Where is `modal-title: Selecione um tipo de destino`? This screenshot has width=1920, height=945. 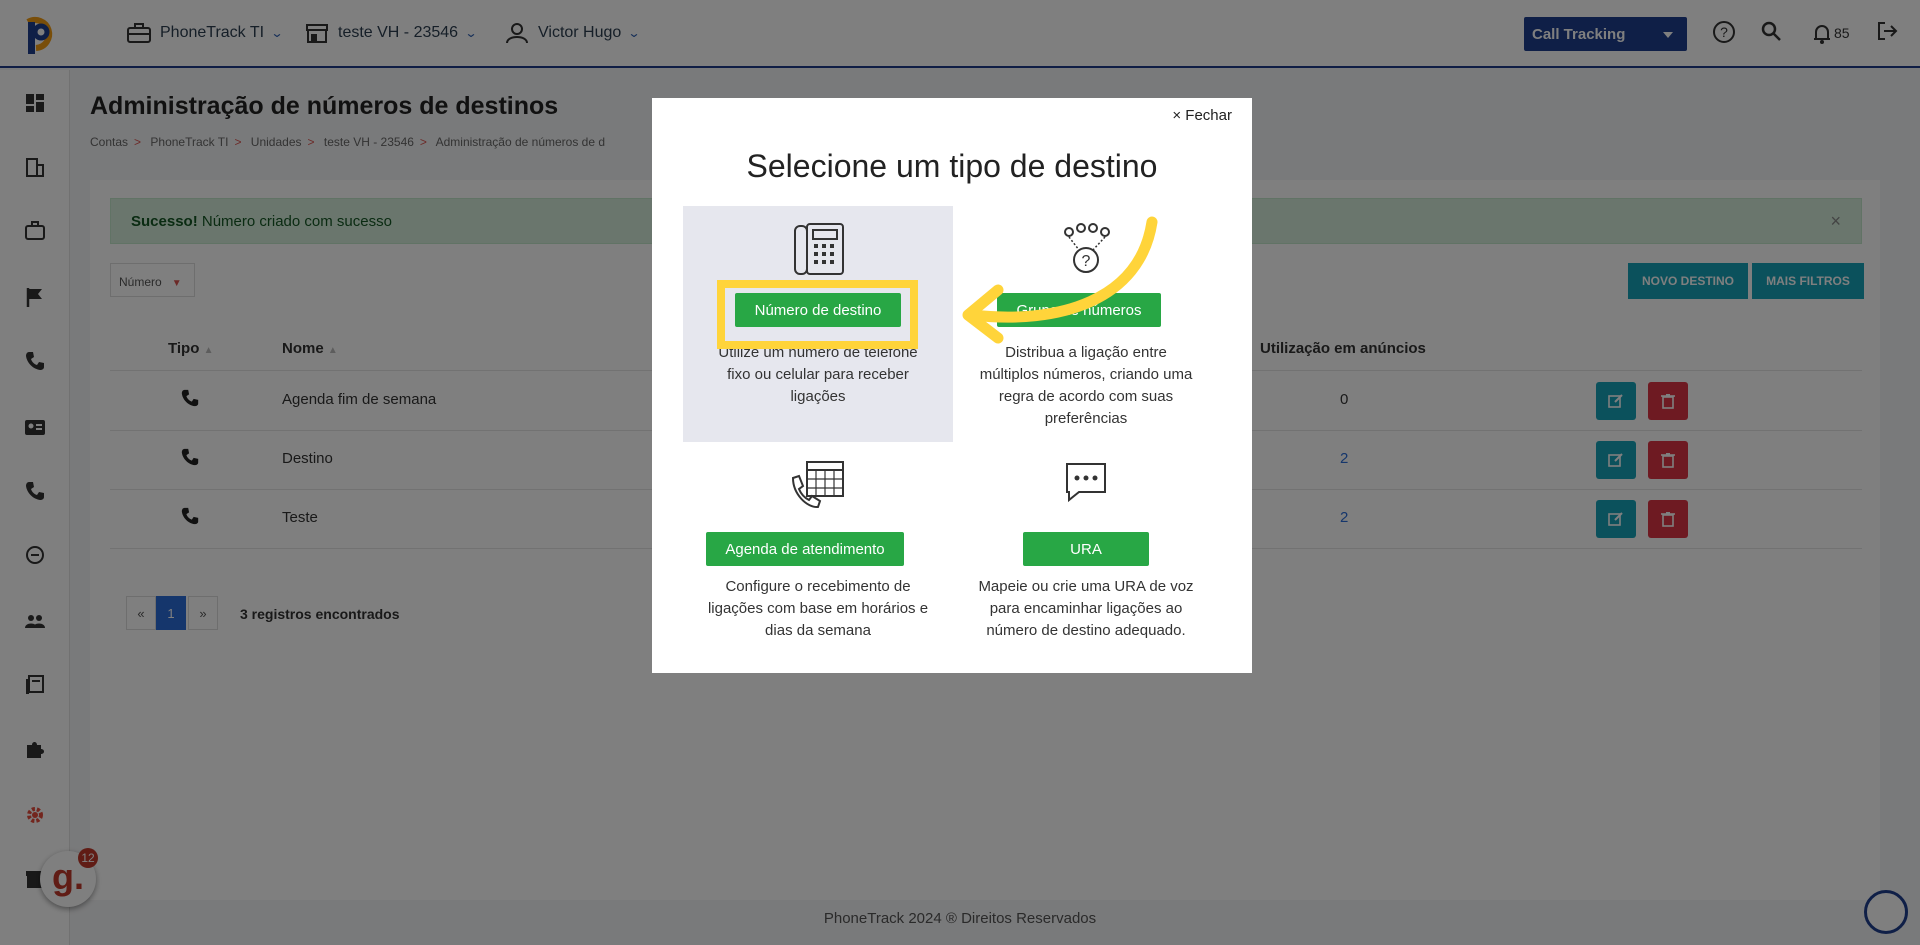
modal-title: Selecione um tipo de destino is located at coordinates (952, 166).